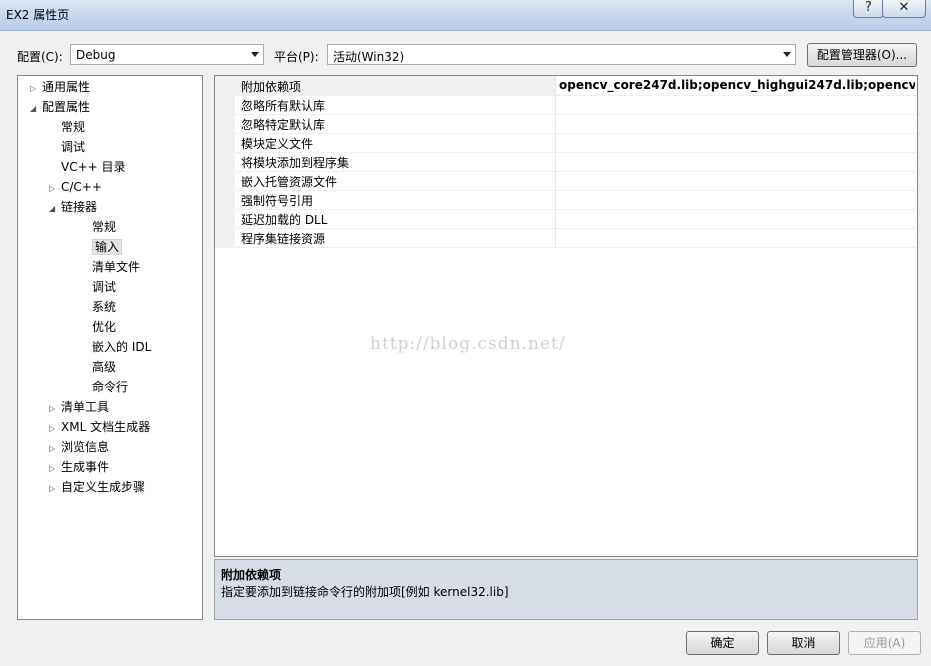  Describe the element at coordinates (566, 219) in the screenshot. I see `property-row: 延迟加载的 DLL` at that location.